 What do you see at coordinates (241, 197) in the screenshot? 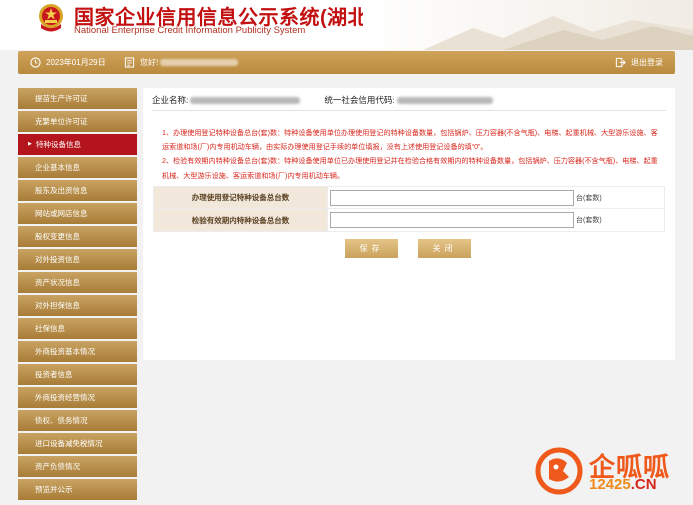
I see `registered-count-label: 办理使用登记特种设备总台数` at bounding box center [241, 197].